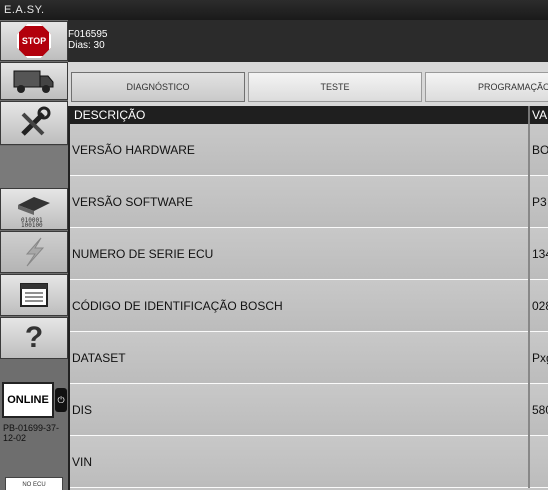 Image resolution: width=548 pixels, height=490 pixels. What do you see at coordinates (34, 167) in the screenshot?
I see `sidebar-spacer` at bounding box center [34, 167].